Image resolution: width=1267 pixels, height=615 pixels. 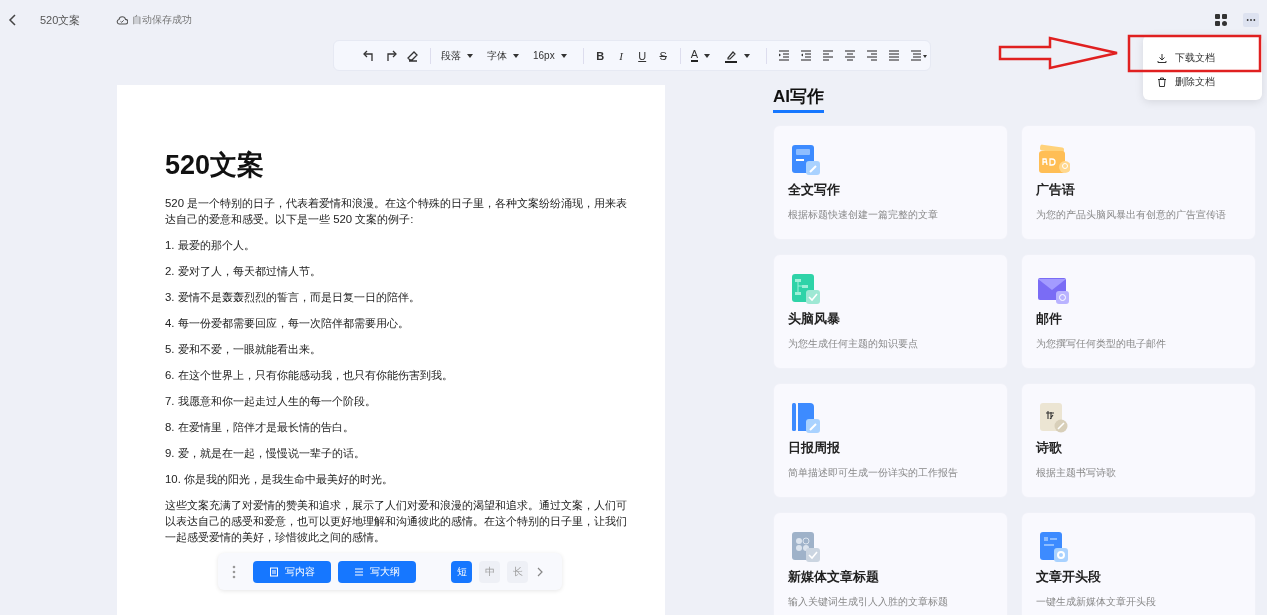 I want to click on dropdown: 段落, so click(x=460, y=55).